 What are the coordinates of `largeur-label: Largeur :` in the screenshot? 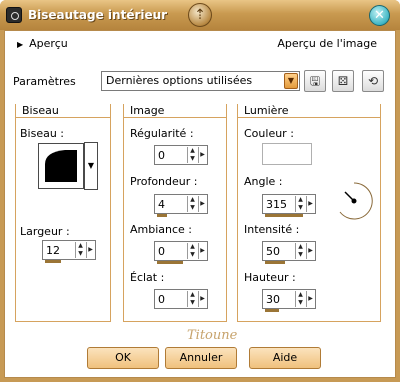 It's located at (45, 231).